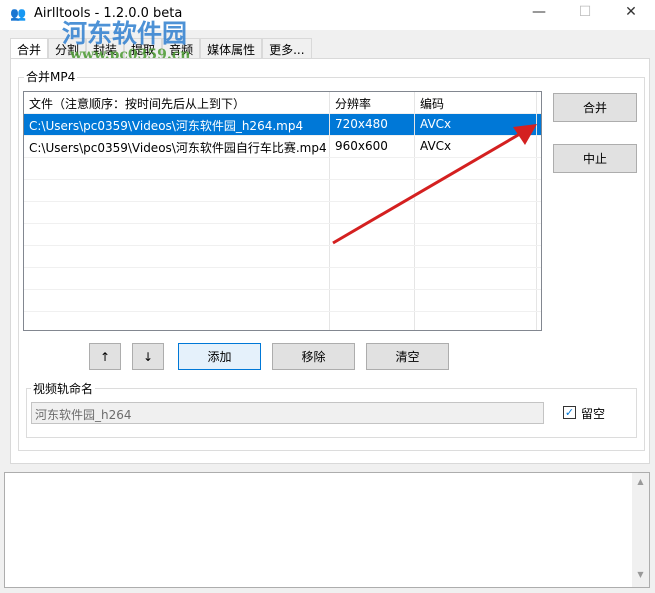  Describe the element at coordinates (18, 14) in the screenshot. I see `app-icon: 👥` at that location.